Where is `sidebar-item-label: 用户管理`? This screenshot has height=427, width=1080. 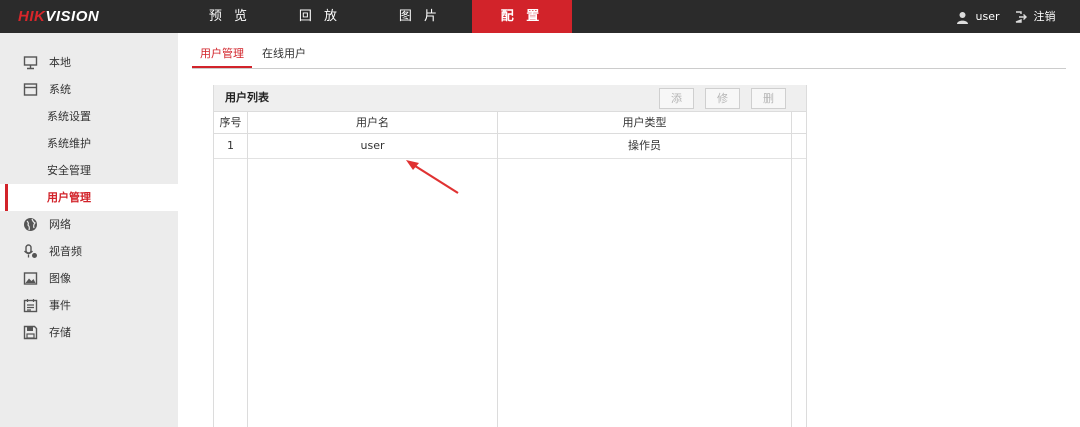 sidebar-item-label: 用户管理 is located at coordinates (69, 197).